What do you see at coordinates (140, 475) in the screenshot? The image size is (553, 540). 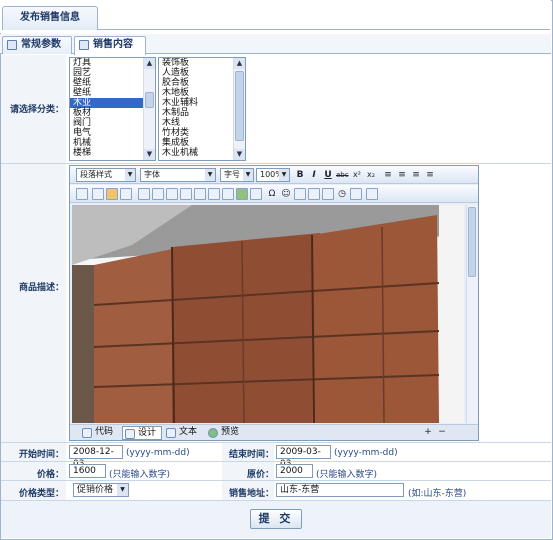 I see `price-hint: (只能输入数字)` at bounding box center [140, 475].